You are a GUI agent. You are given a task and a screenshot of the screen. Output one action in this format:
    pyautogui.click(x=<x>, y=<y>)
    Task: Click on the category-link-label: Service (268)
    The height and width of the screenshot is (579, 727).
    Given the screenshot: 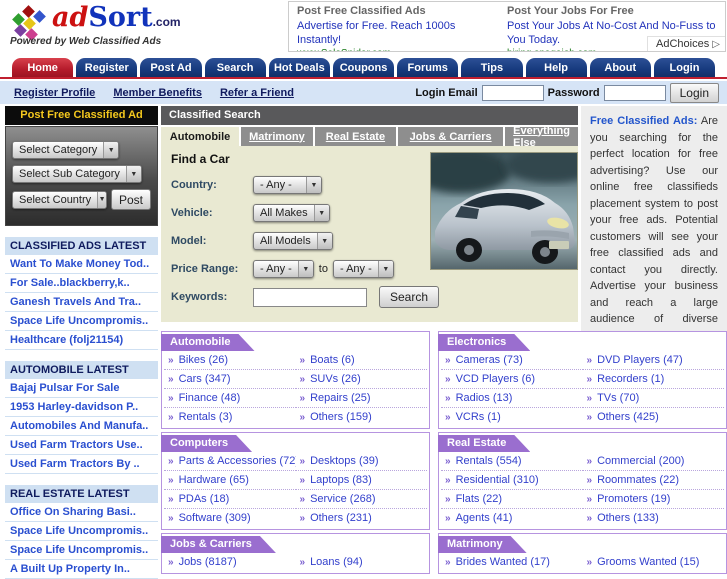 What is the action you would take?
    pyautogui.click(x=343, y=499)
    